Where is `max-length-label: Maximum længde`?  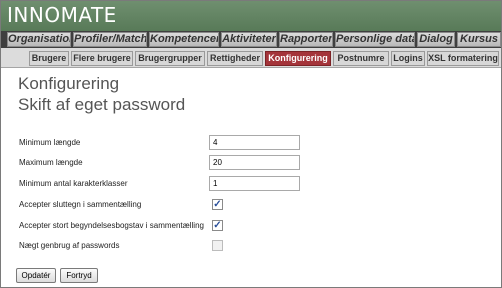 max-length-label: Maximum længde is located at coordinates (51, 162).